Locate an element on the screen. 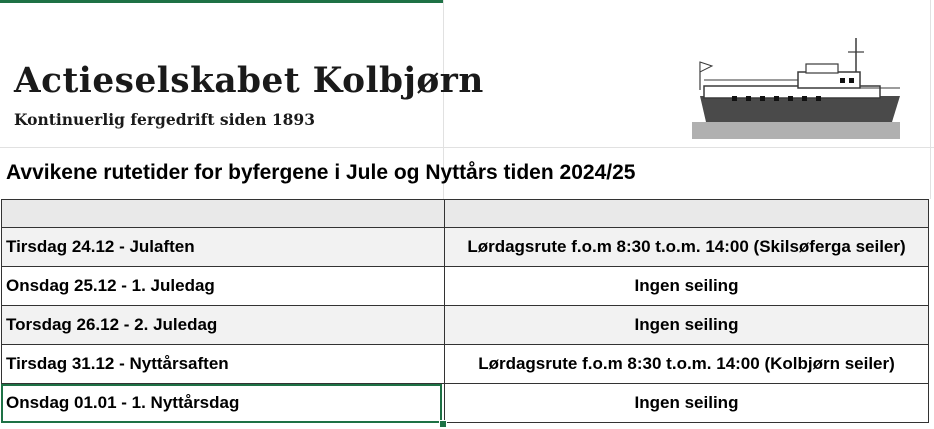 This screenshot has height=429, width=934. row-date: Torsdag 26.12 - 2. Juledag is located at coordinates (112, 324).